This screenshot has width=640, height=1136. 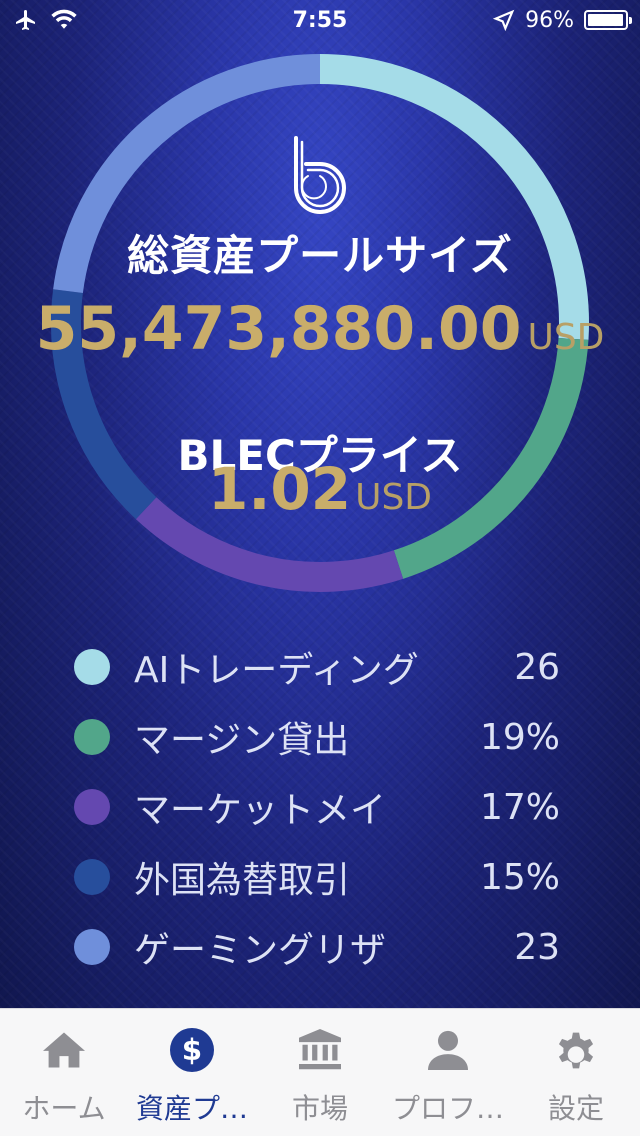 I want to click on legend-item: AIトレーディング 26, so click(x=334, y=667).